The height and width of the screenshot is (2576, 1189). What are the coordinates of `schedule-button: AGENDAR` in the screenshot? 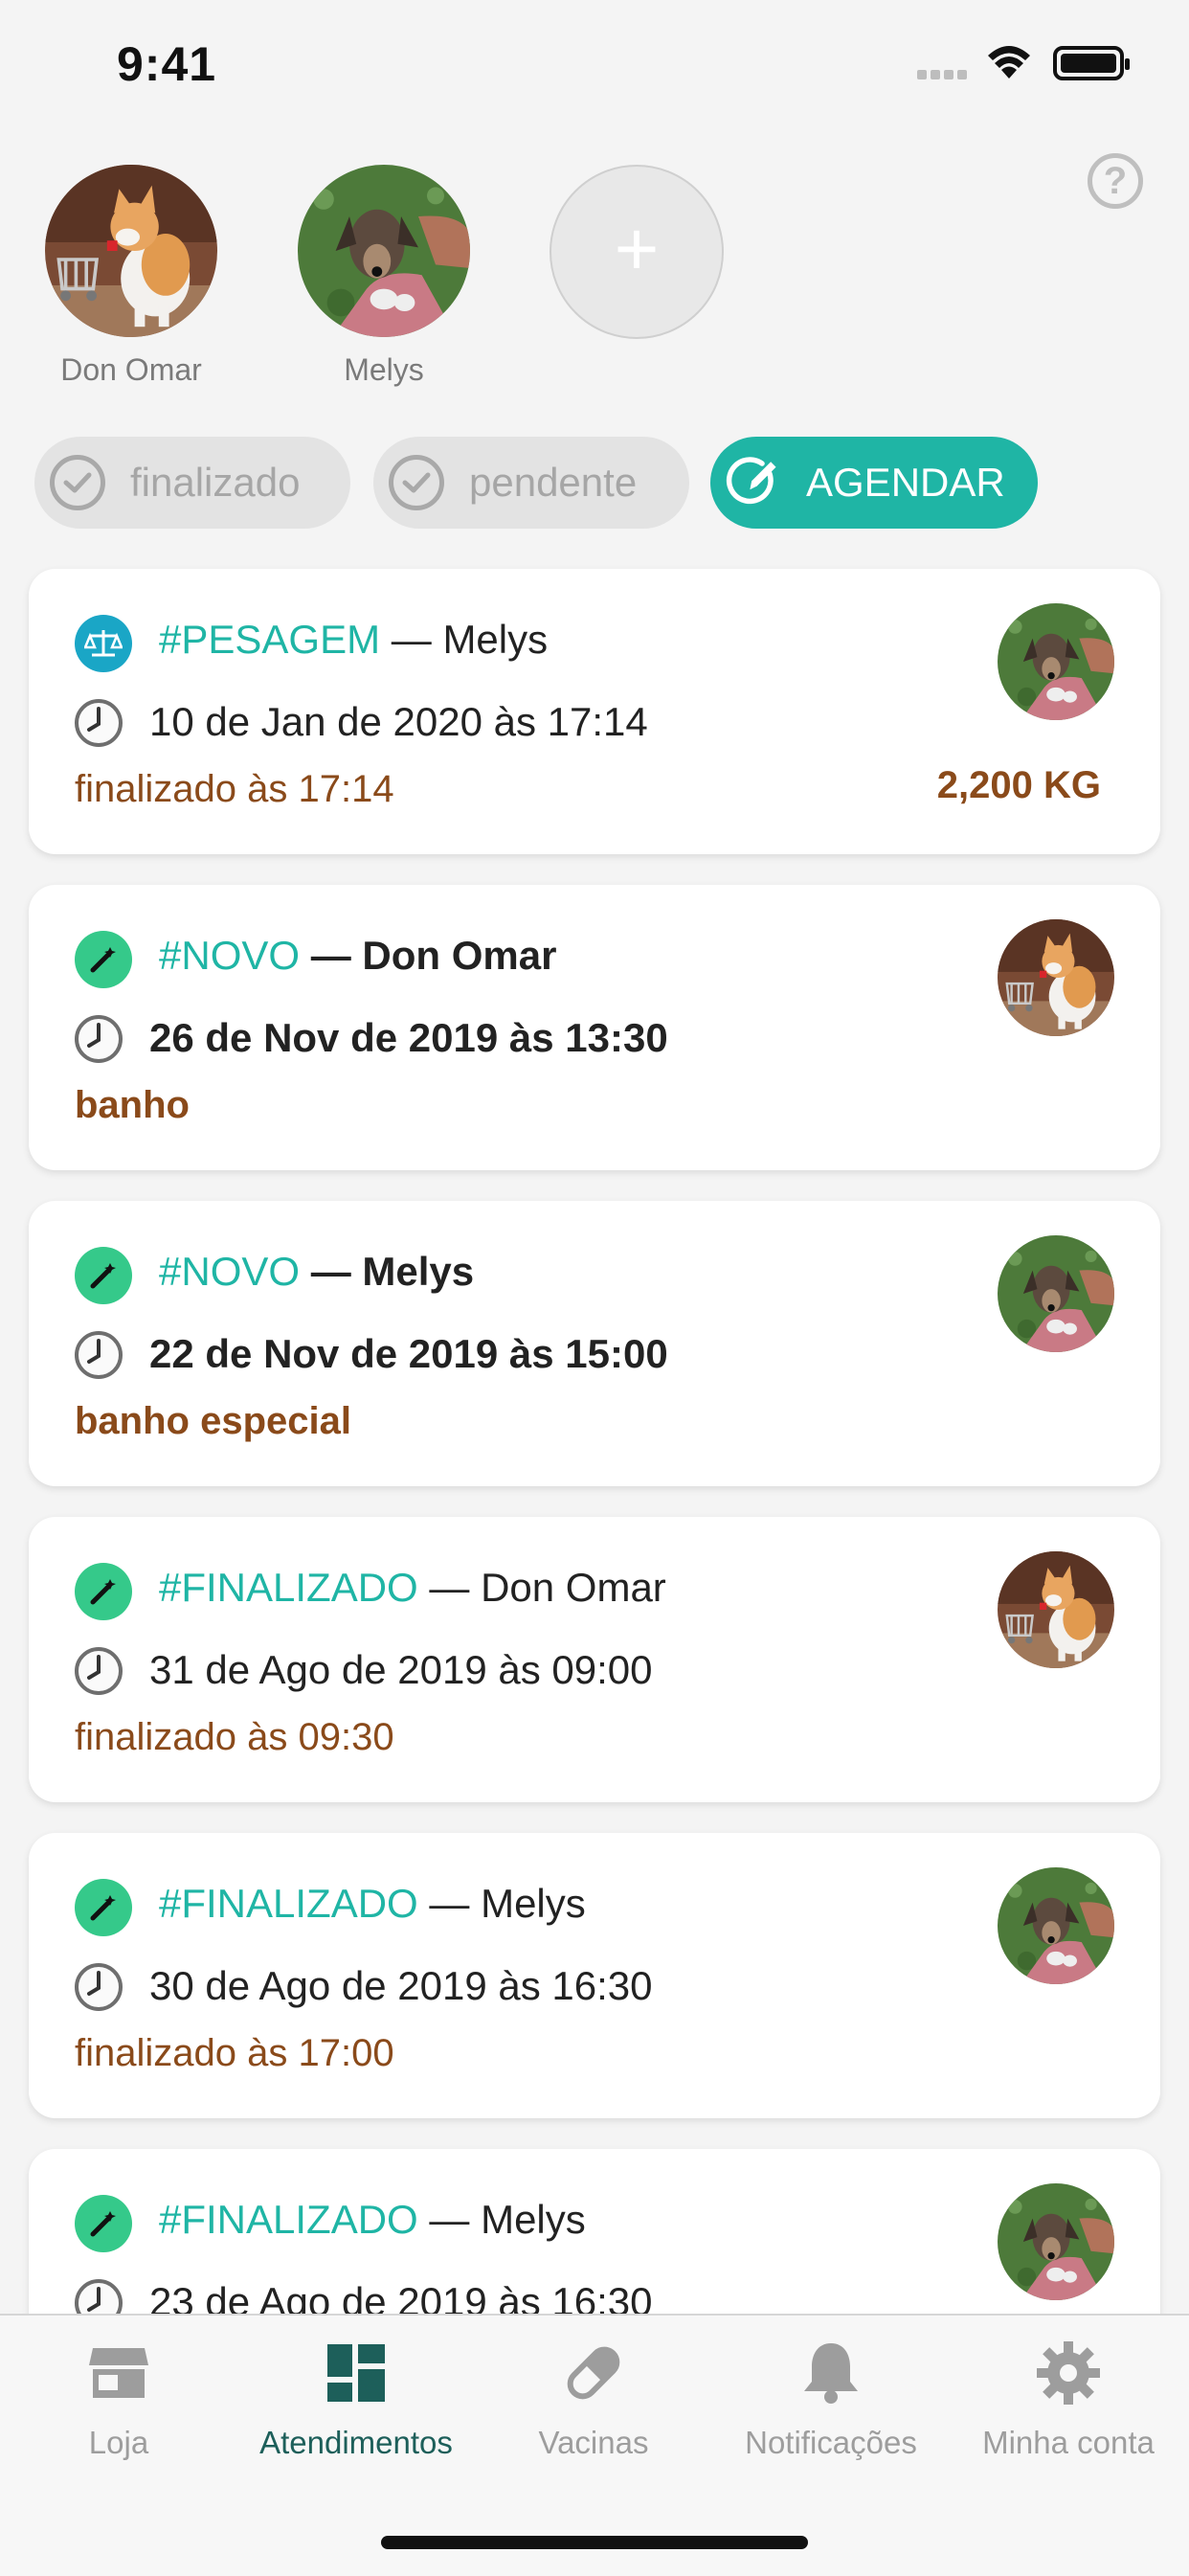 It's located at (874, 483).